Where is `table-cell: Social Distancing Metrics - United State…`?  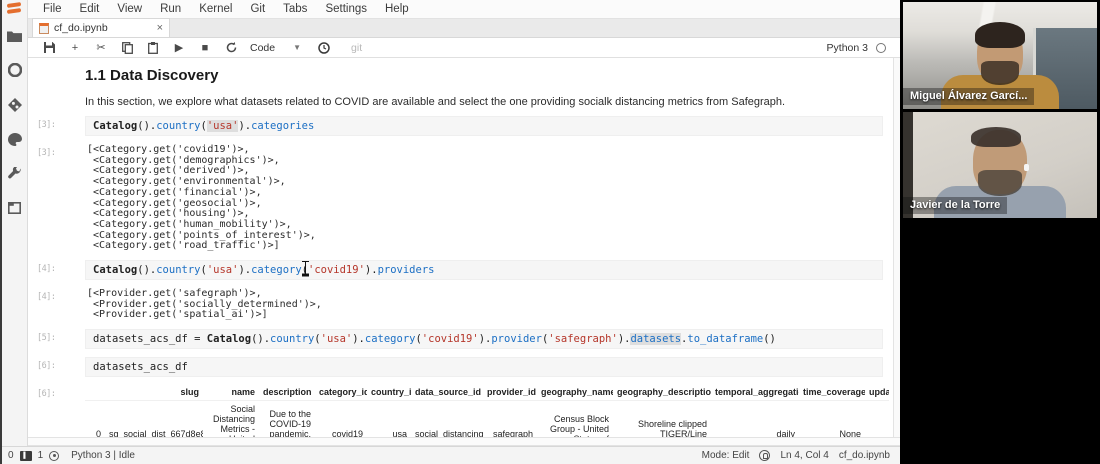
table-cell: Social Distancing Metrics - United State… is located at coordinates (233, 420).